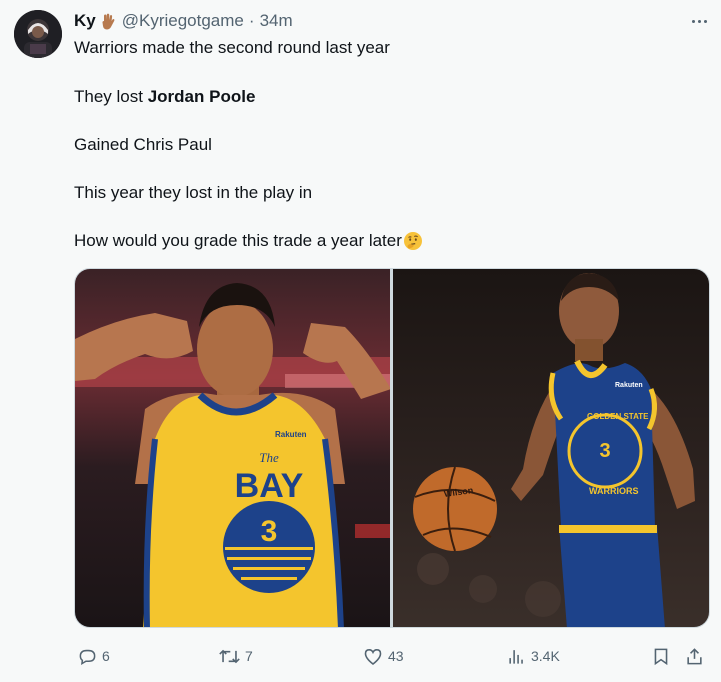  What do you see at coordinates (229, 656) in the screenshot?
I see `retweet-icon` at bounding box center [229, 656].